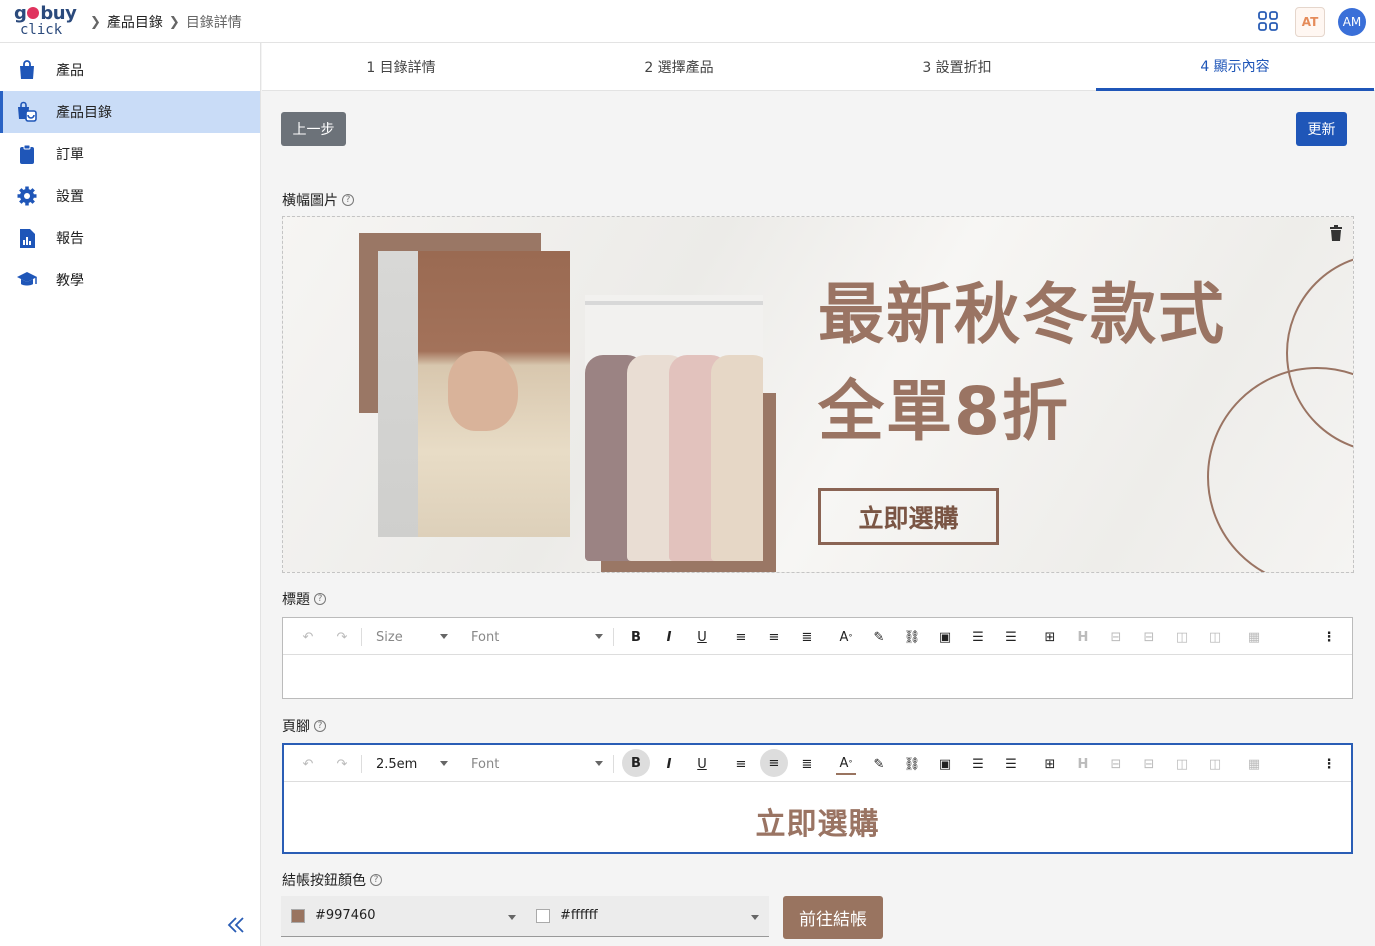 The width and height of the screenshot is (1375, 946). Describe the element at coordinates (1321, 129) in the screenshot. I see `update-button: 更新` at that location.